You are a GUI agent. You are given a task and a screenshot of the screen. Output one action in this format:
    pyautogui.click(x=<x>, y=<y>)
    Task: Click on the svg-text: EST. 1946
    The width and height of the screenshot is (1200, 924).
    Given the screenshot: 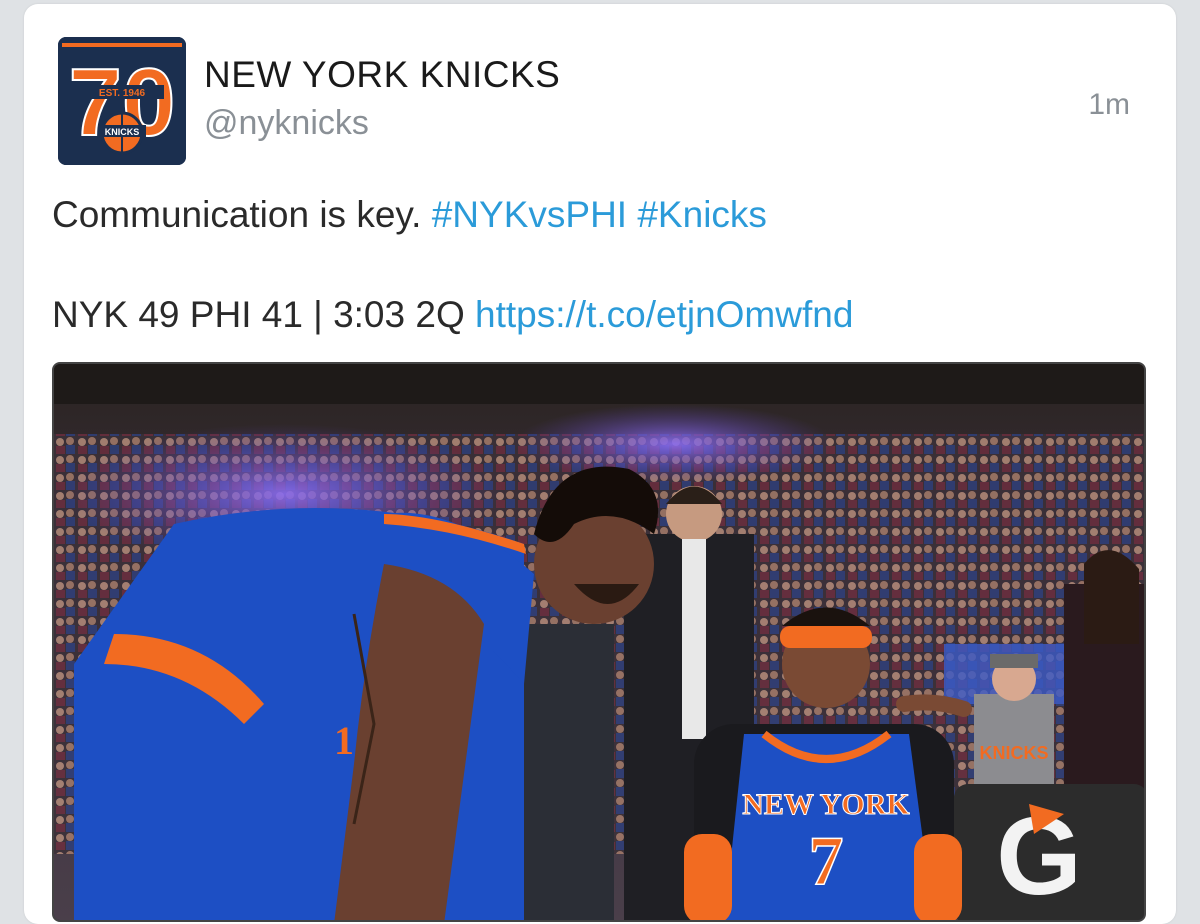 What is the action you would take?
    pyautogui.click(x=122, y=93)
    